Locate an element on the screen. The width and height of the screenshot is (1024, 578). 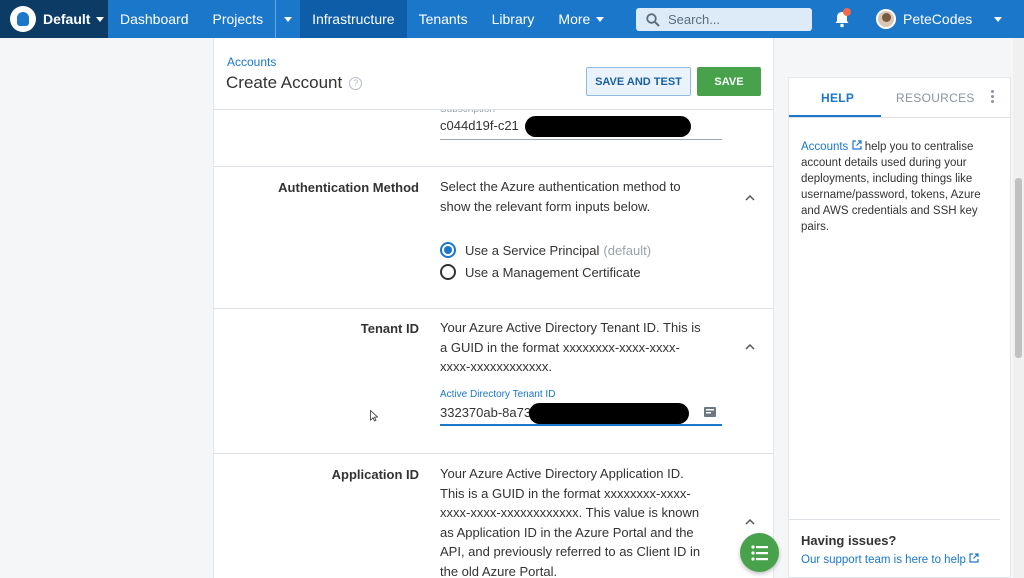
list-icon is located at coordinates (759, 552).